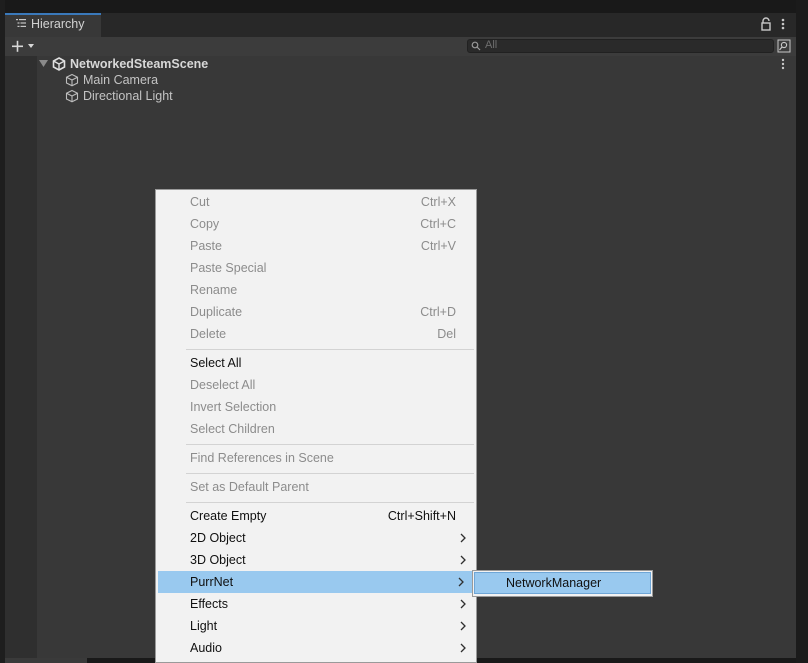 This screenshot has height=663, width=808. I want to click on menu-item-set-default-parent: Set as Default Parent, so click(316, 487).